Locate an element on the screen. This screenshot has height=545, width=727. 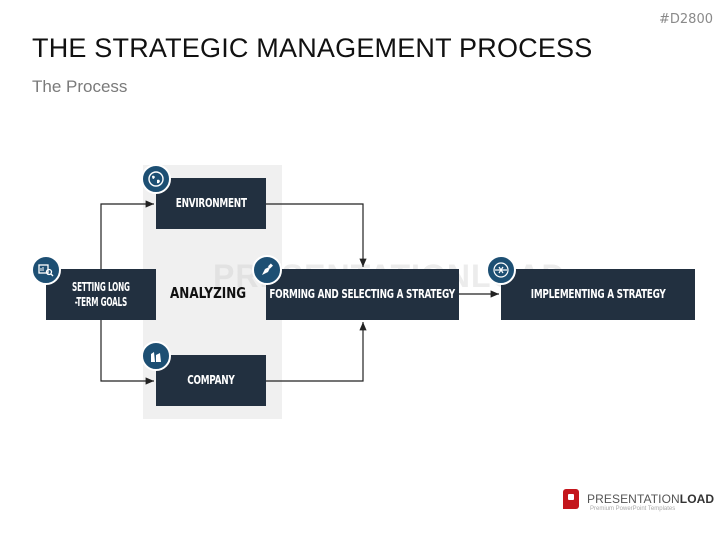
logo-tagline: Premium PowerPoint Templates is located at coordinates (633, 509).